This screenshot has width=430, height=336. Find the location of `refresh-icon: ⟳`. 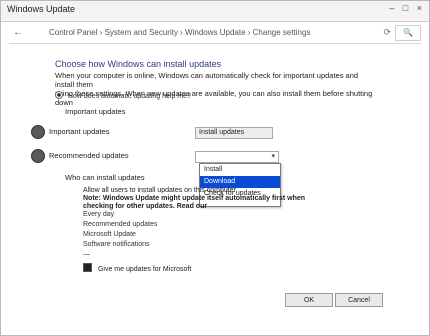

refresh-icon: ⟳ is located at coordinates (387, 32).